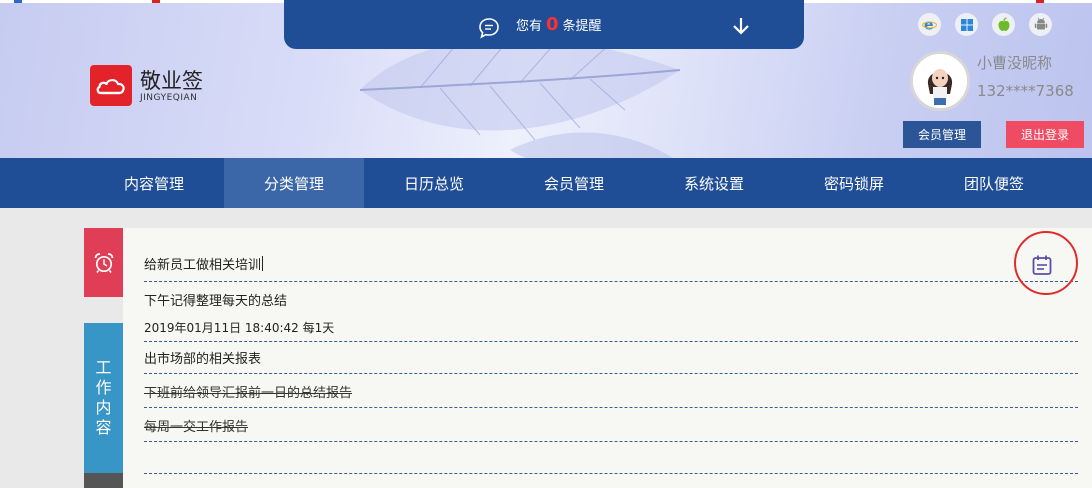 This screenshot has height=488, width=1092. Describe the element at coordinates (611, 361) in the screenshot. I see `note-item: 出市场部的相关报表` at that location.